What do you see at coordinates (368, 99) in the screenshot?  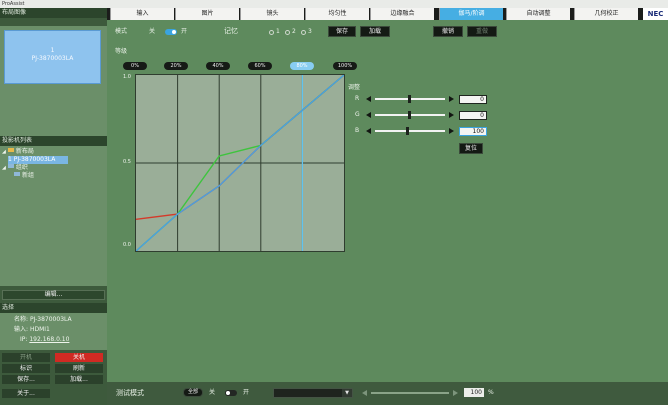 I see `r-decrease-icon` at bounding box center [368, 99].